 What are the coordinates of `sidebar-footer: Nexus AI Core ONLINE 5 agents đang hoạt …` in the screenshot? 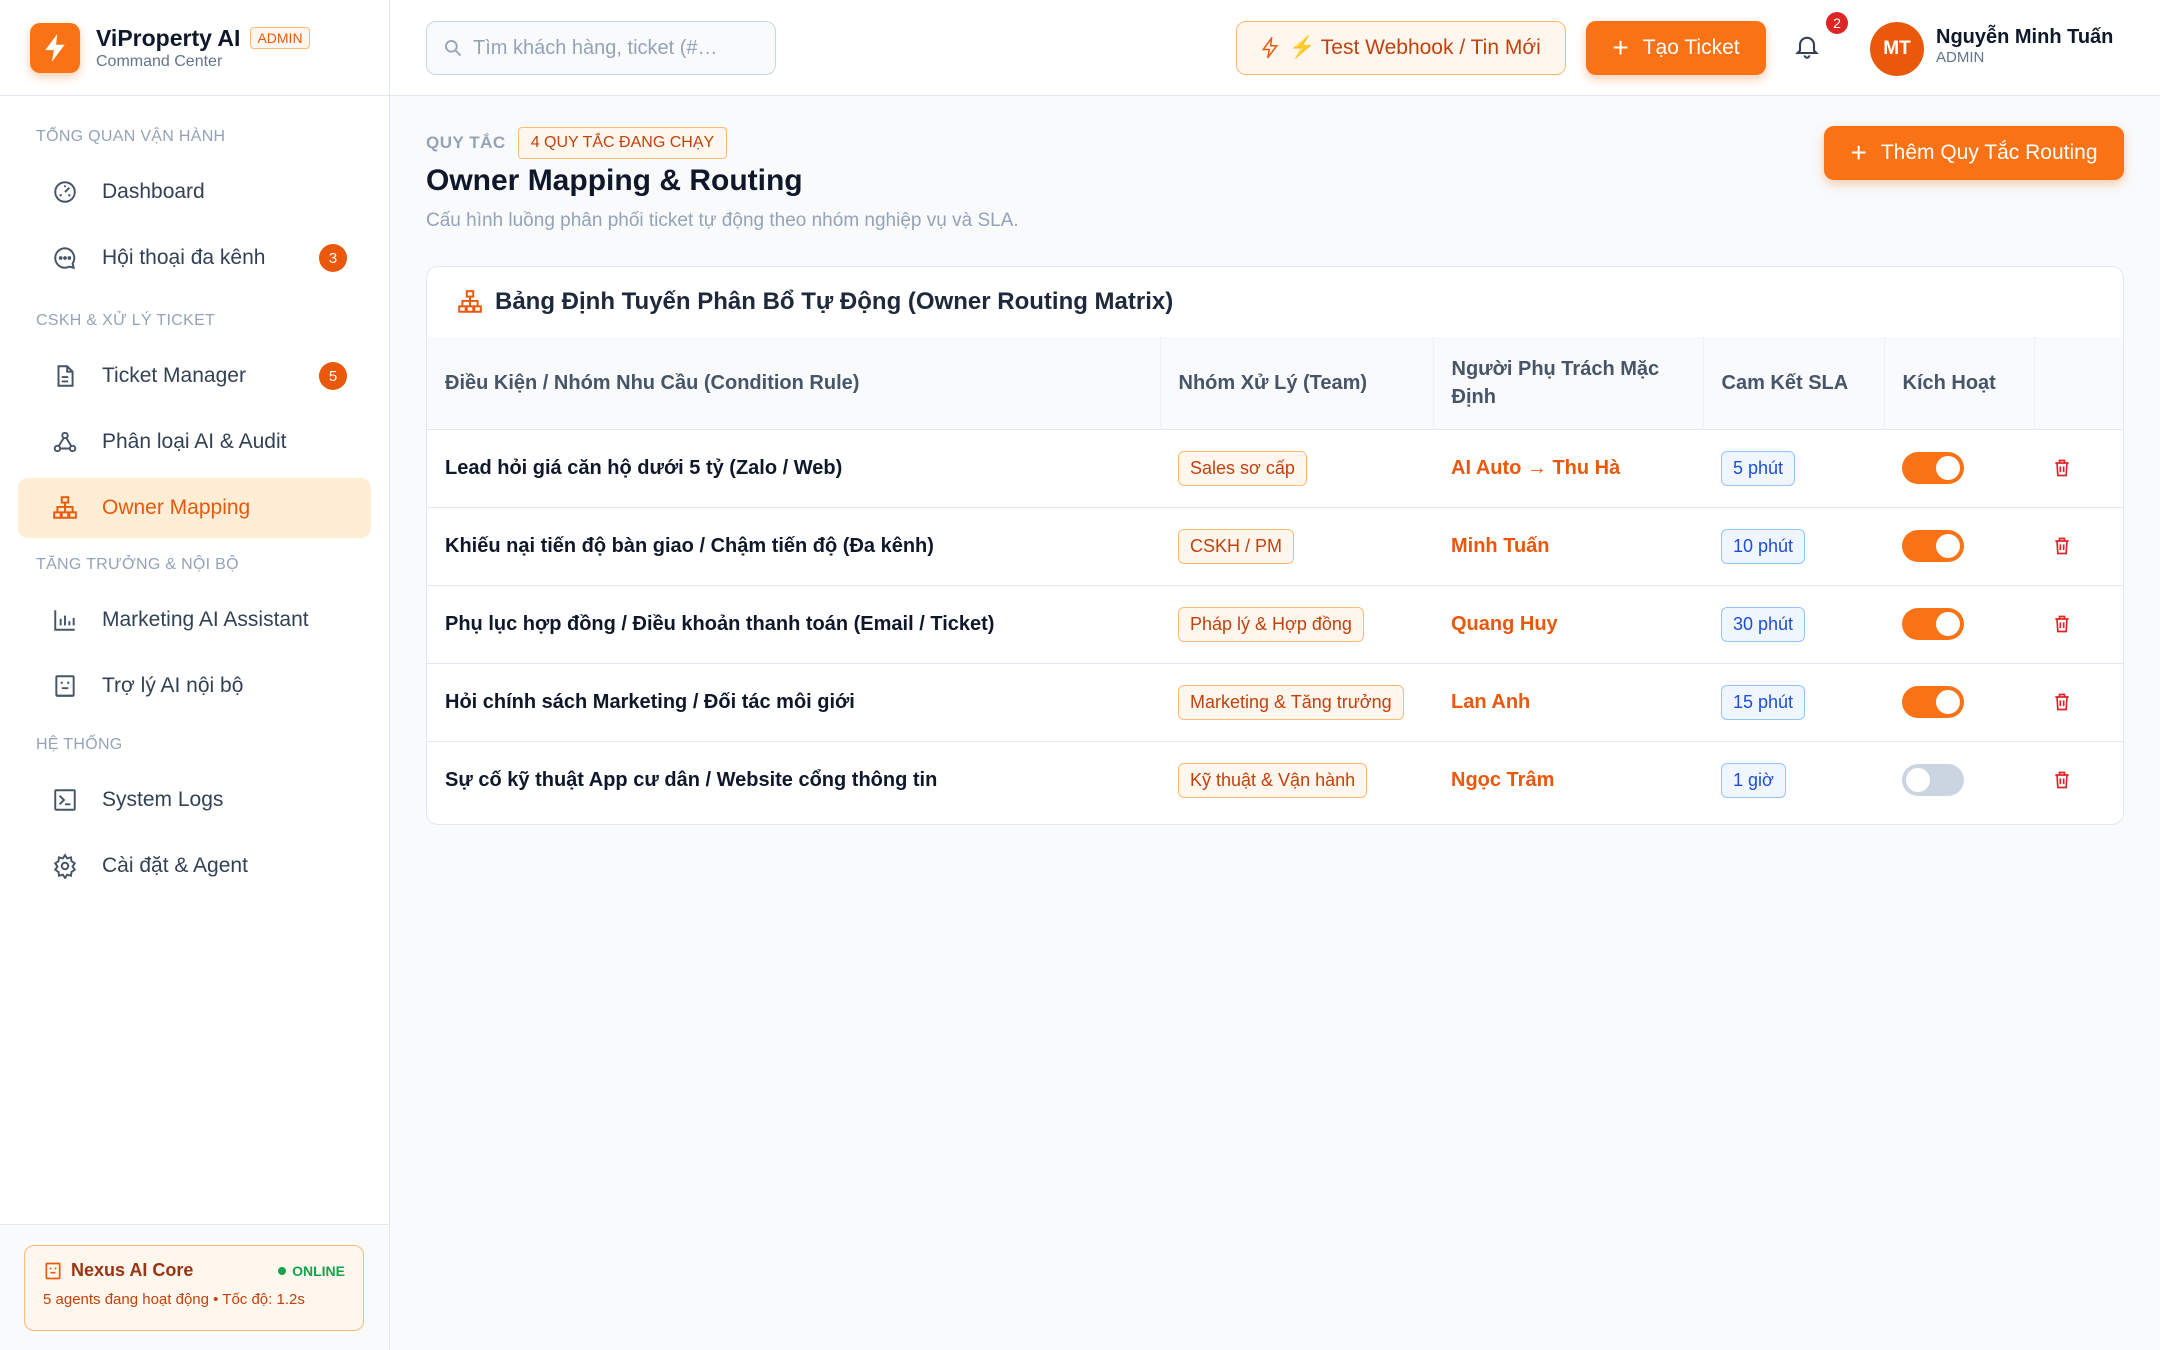 It's located at (194, 1287).